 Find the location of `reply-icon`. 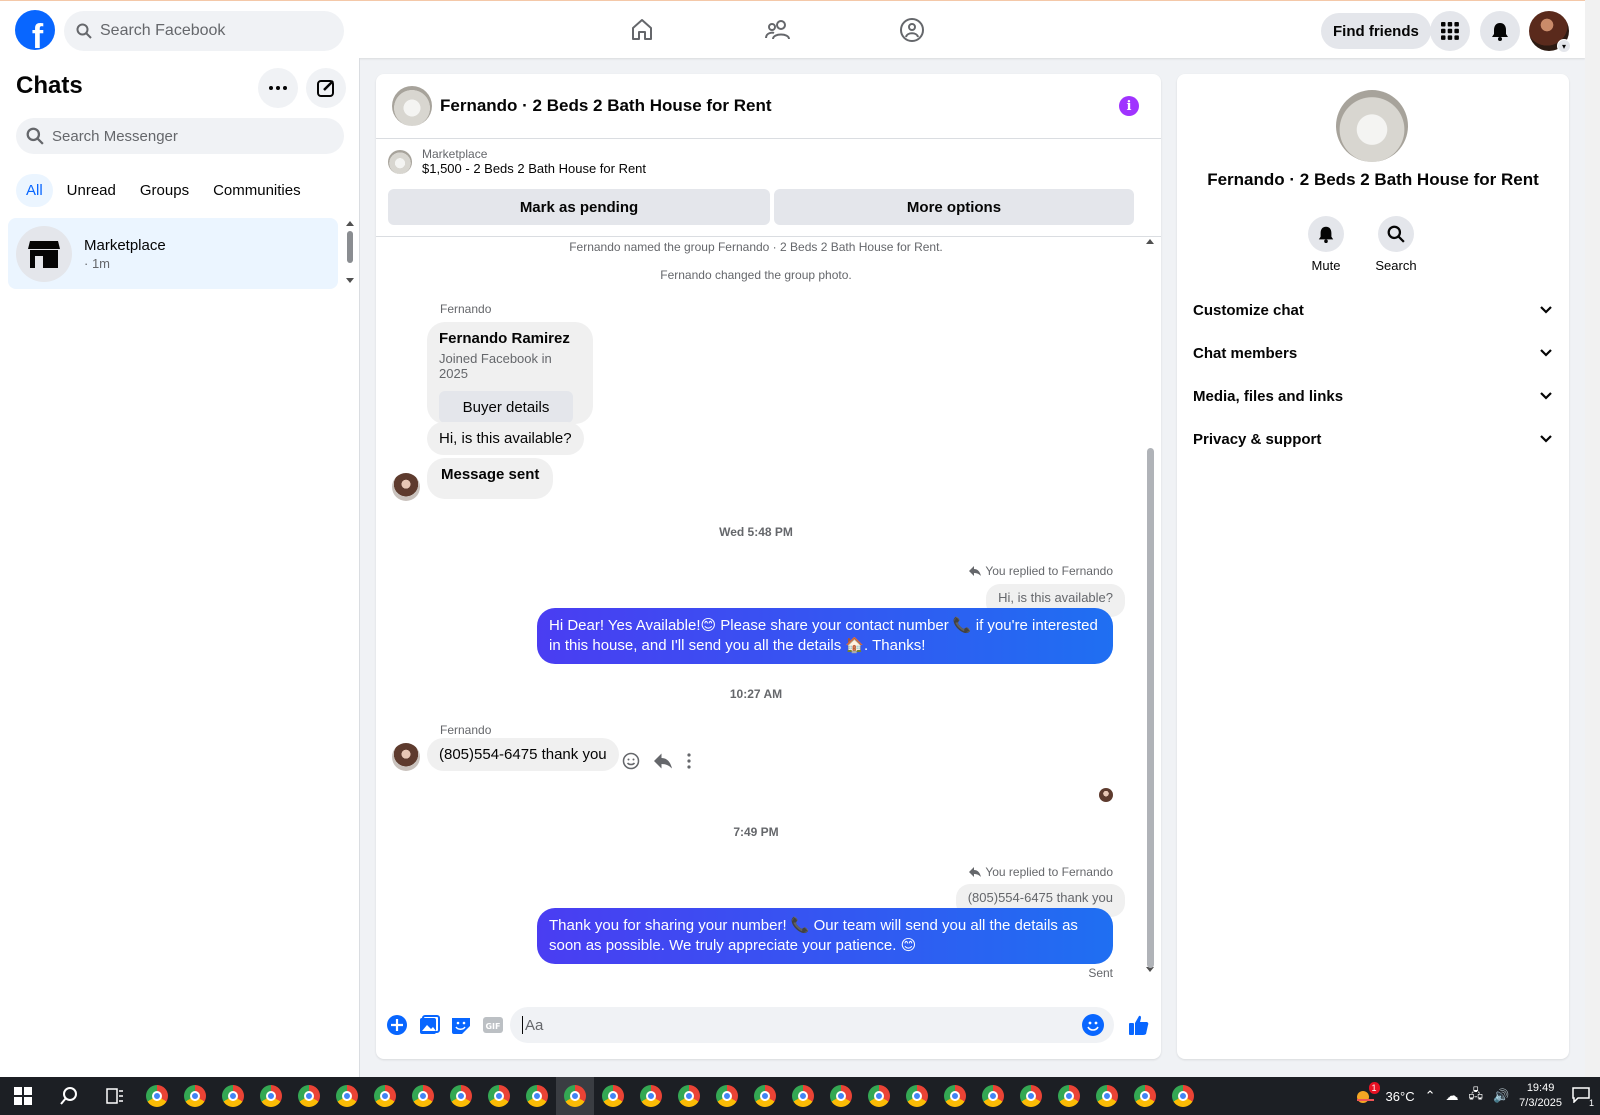

reply-icon is located at coordinates (663, 761).